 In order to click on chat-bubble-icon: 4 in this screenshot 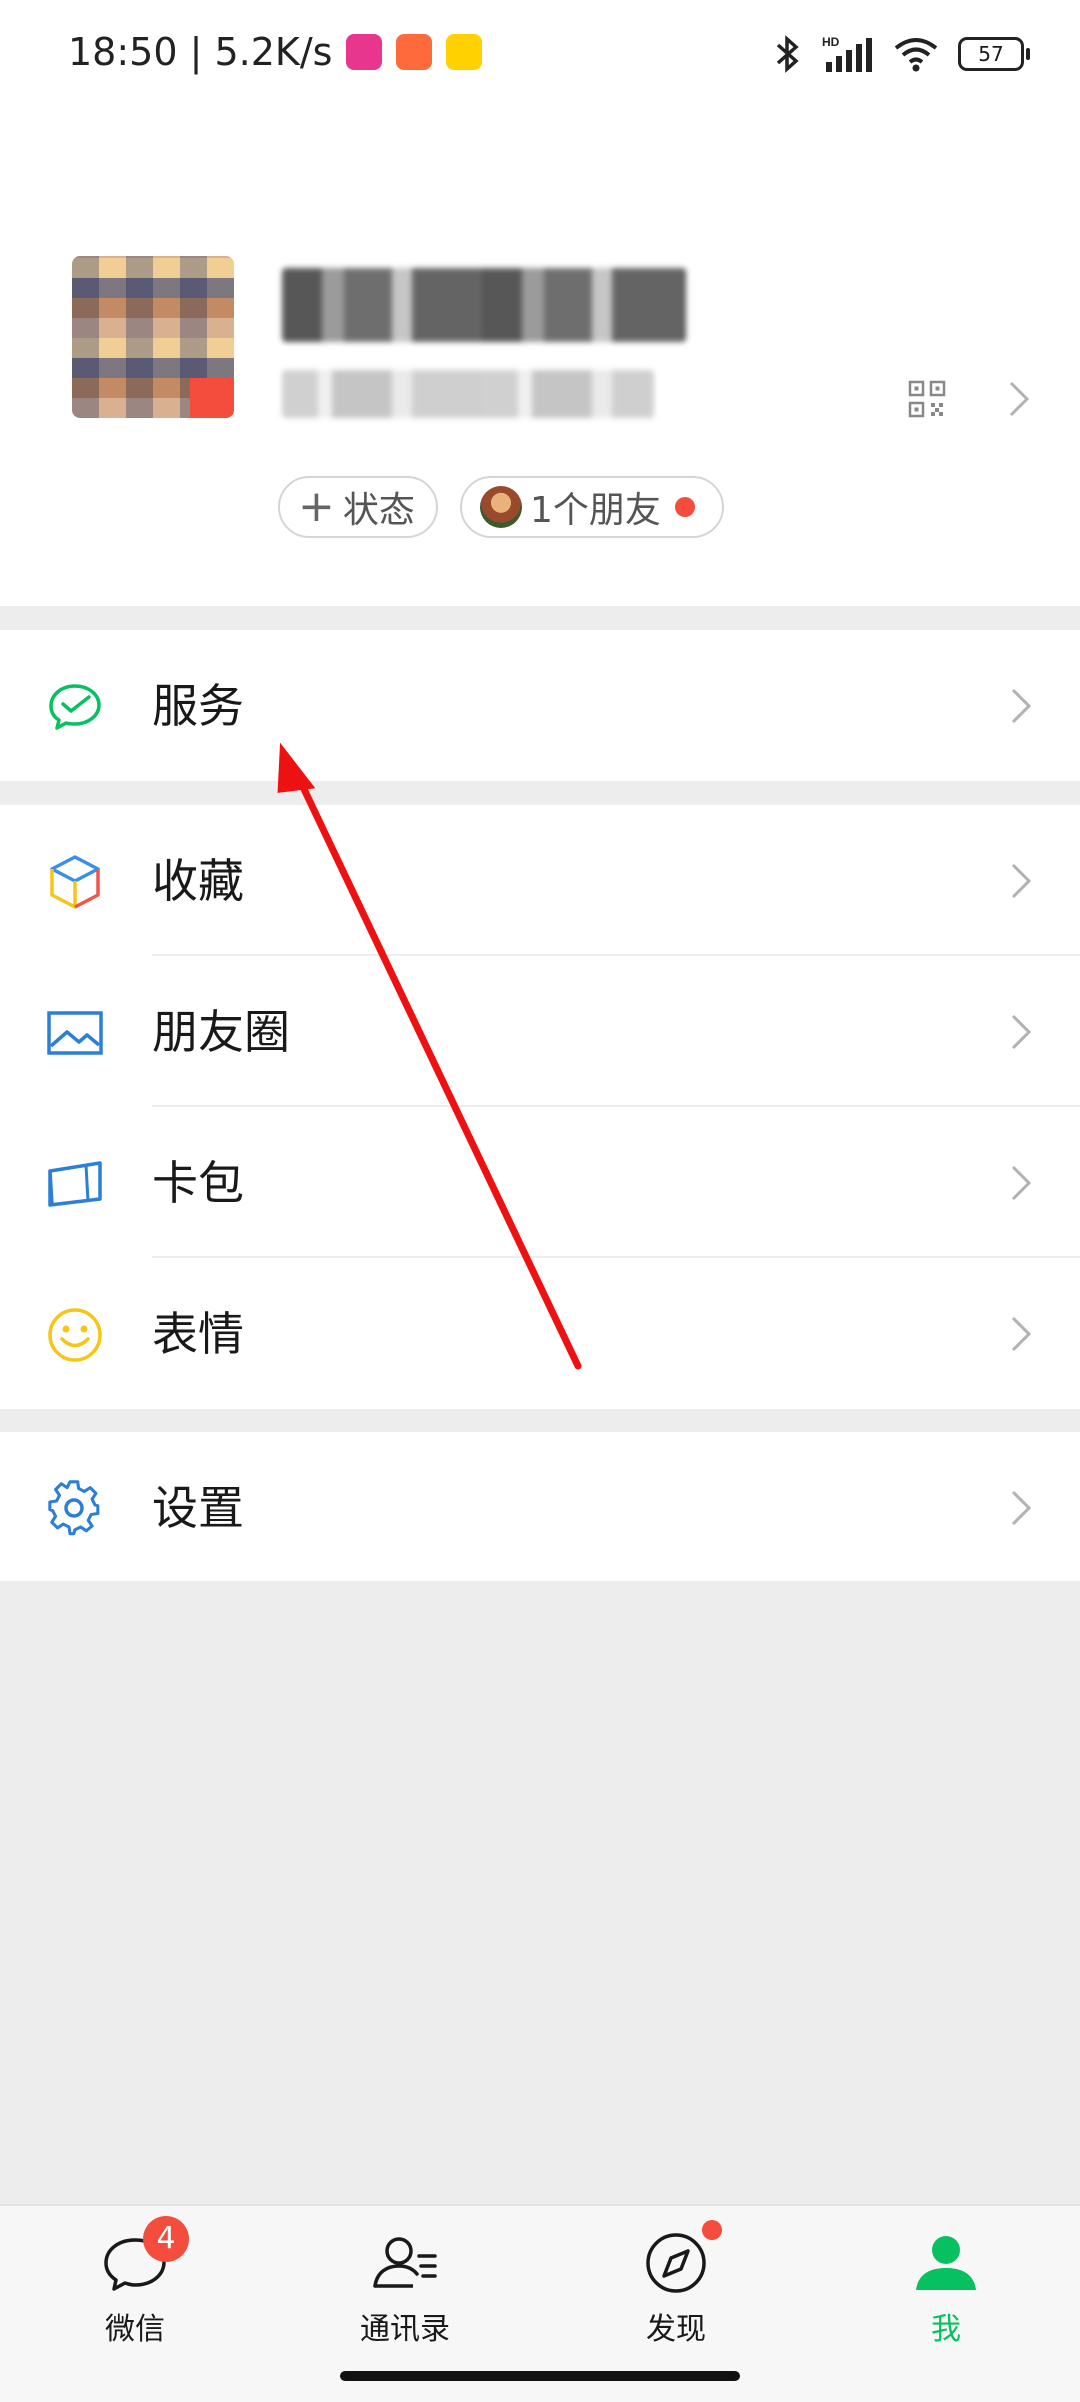, I will do `click(144, 2257)`.